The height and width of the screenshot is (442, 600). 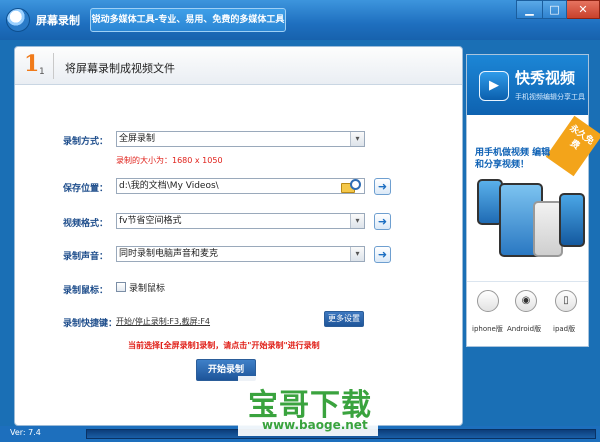 I want to click on mode-select: 全屏录制 ▾, so click(x=240, y=139).